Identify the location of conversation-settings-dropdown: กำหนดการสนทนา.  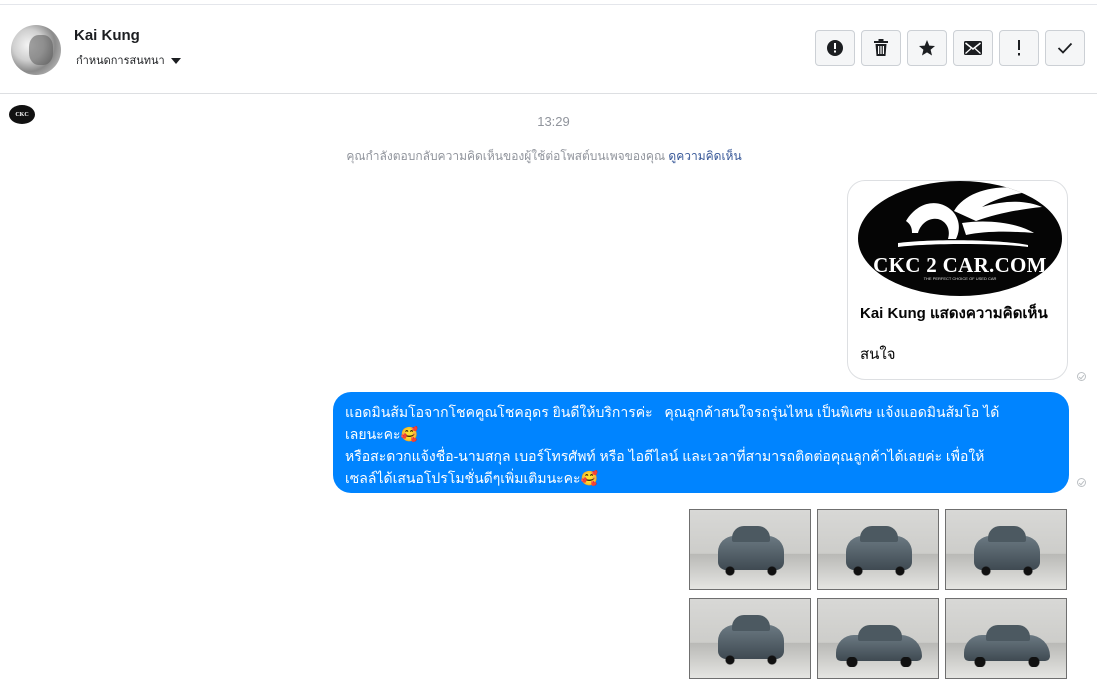
(128, 60).